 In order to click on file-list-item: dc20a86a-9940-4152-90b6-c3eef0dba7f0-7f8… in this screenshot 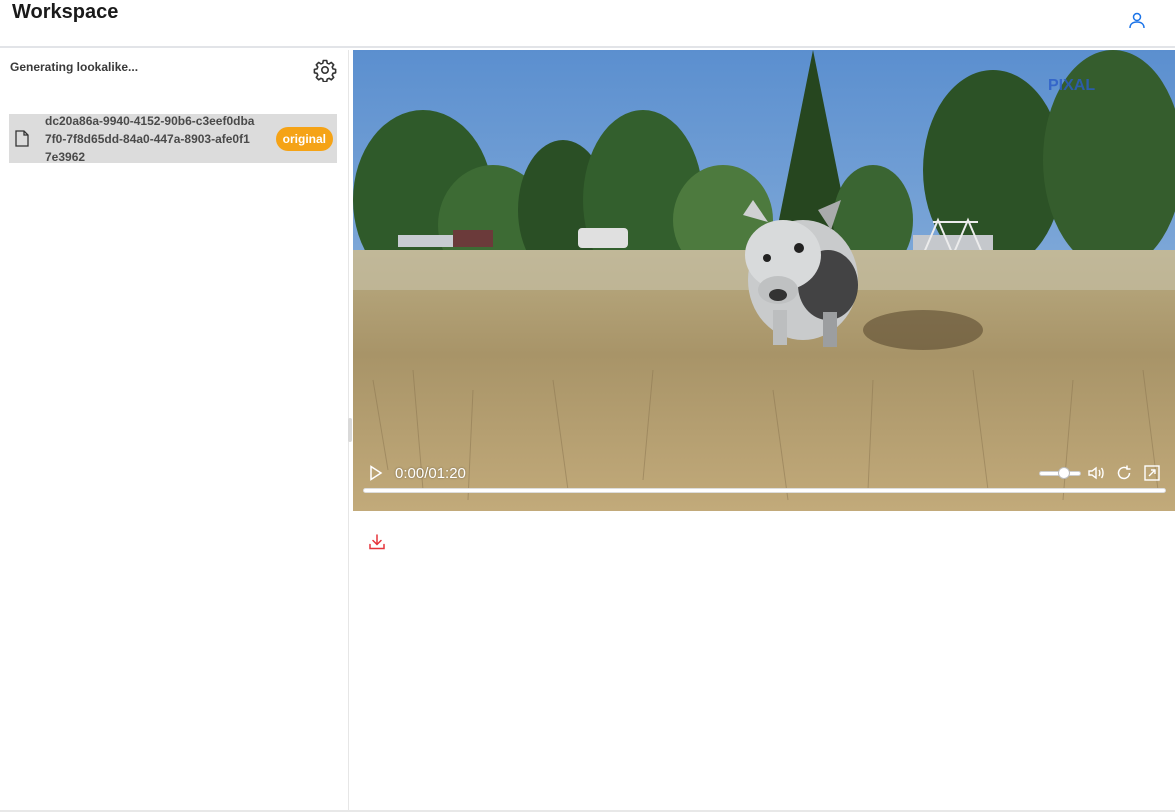, I will do `click(173, 138)`.